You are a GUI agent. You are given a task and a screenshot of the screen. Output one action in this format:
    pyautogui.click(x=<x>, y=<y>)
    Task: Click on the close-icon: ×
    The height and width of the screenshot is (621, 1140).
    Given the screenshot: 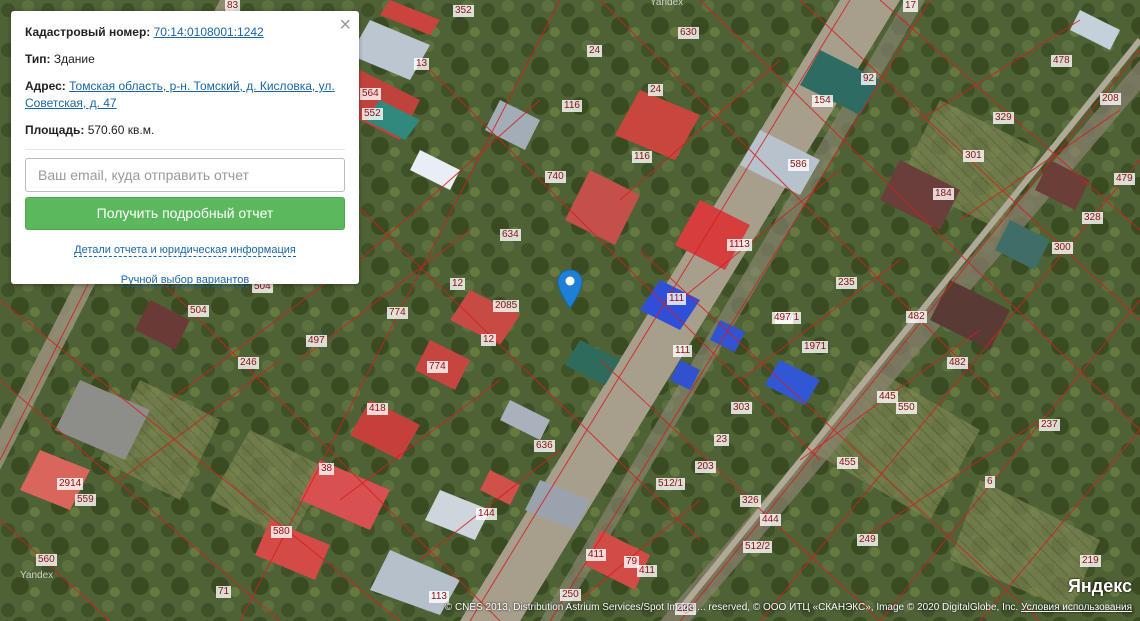 What is the action you would take?
    pyautogui.click(x=345, y=25)
    